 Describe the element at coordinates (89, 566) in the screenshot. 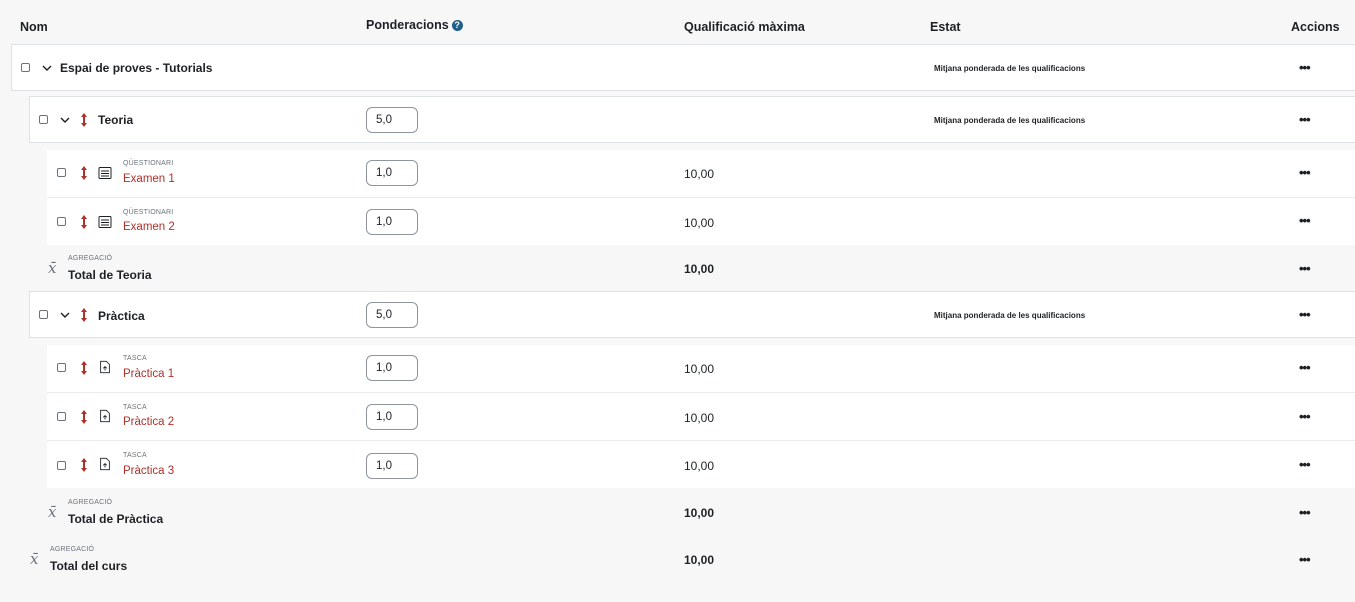

I see `course-total-name: Total del curs` at that location.